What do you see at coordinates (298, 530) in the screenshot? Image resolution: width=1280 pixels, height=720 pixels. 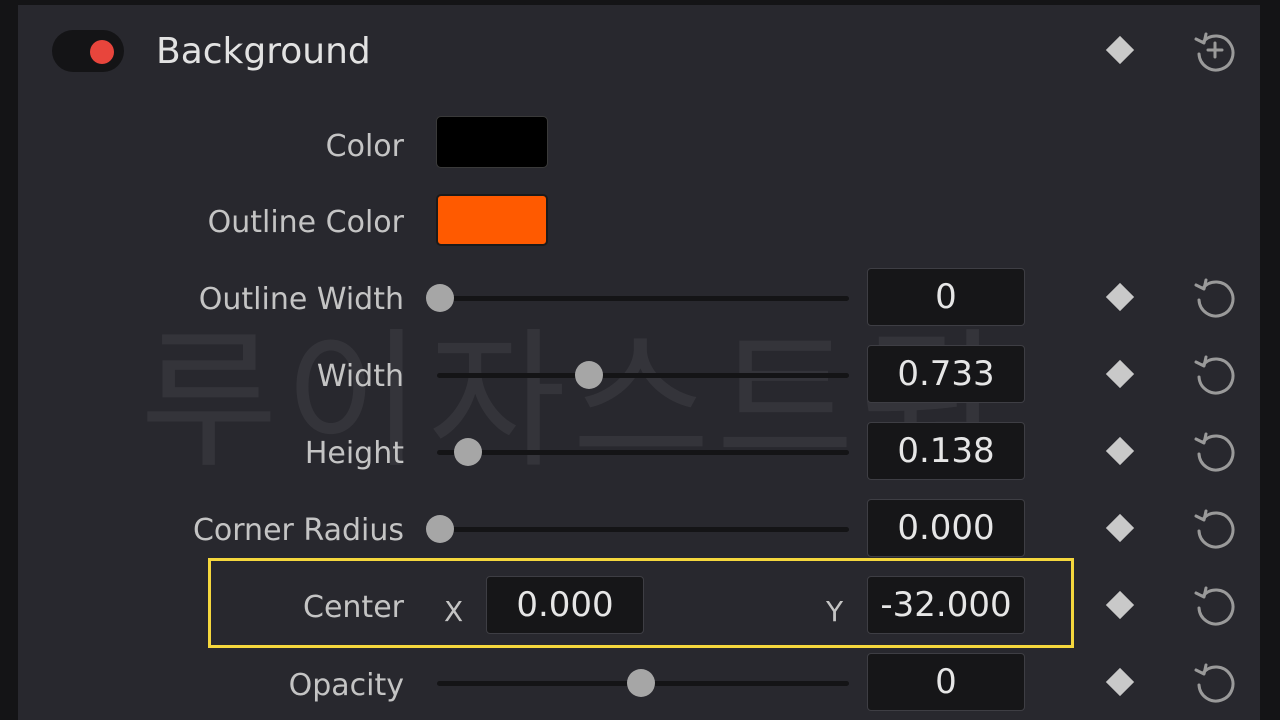 I see `corner-radius-label: Corner Radius` at bounding box center [298, 530].